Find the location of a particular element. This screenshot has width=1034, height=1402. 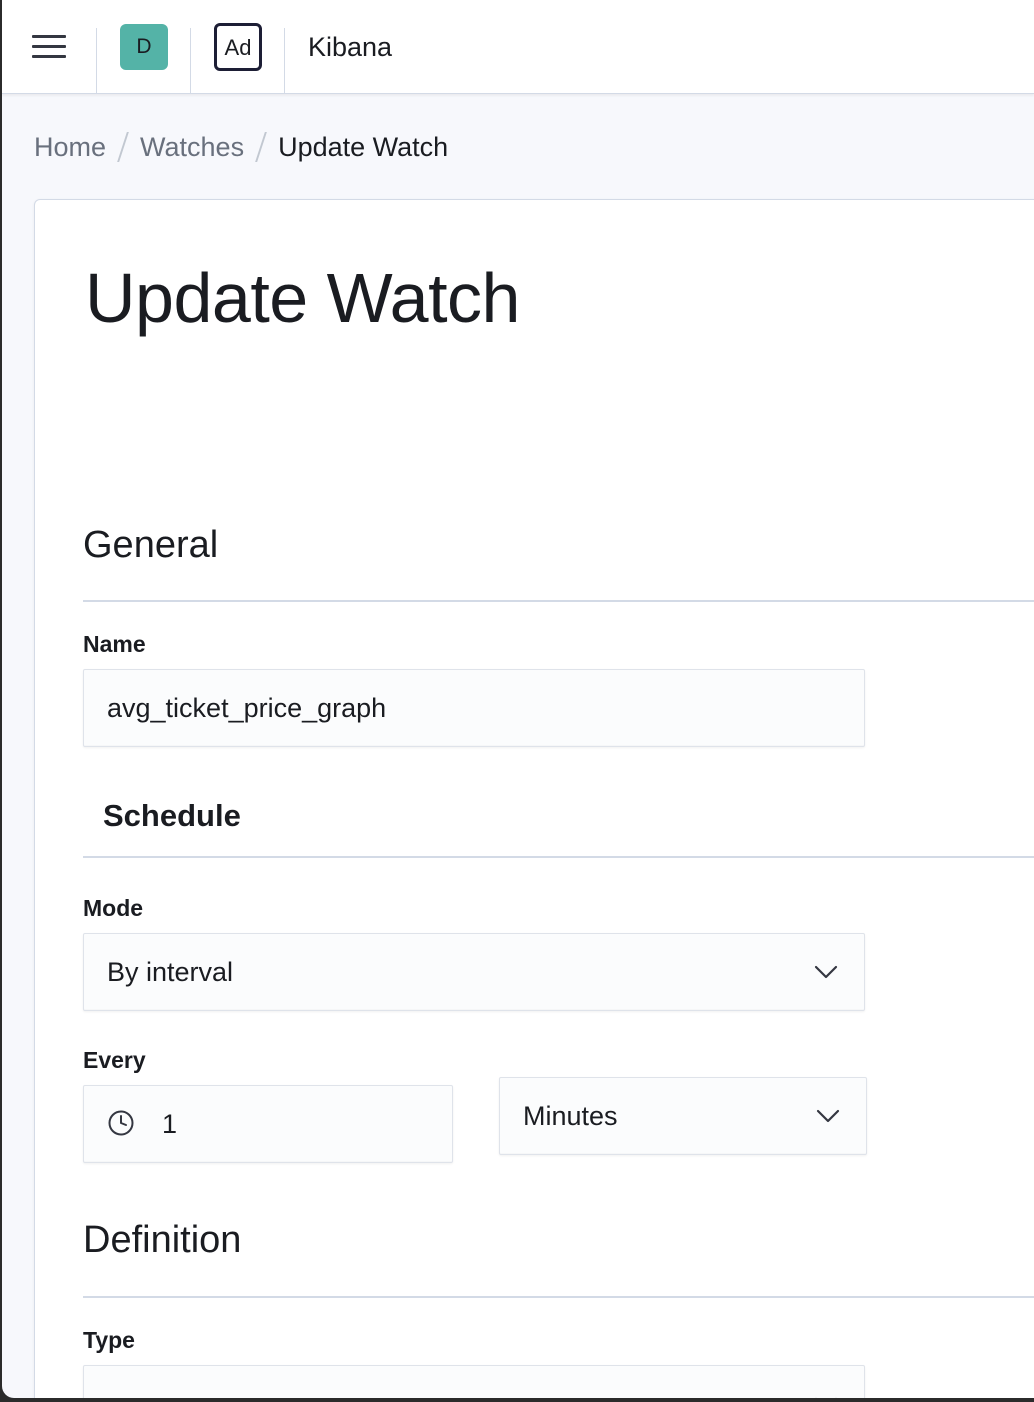

menu-button is located at coordinates (49, 47).